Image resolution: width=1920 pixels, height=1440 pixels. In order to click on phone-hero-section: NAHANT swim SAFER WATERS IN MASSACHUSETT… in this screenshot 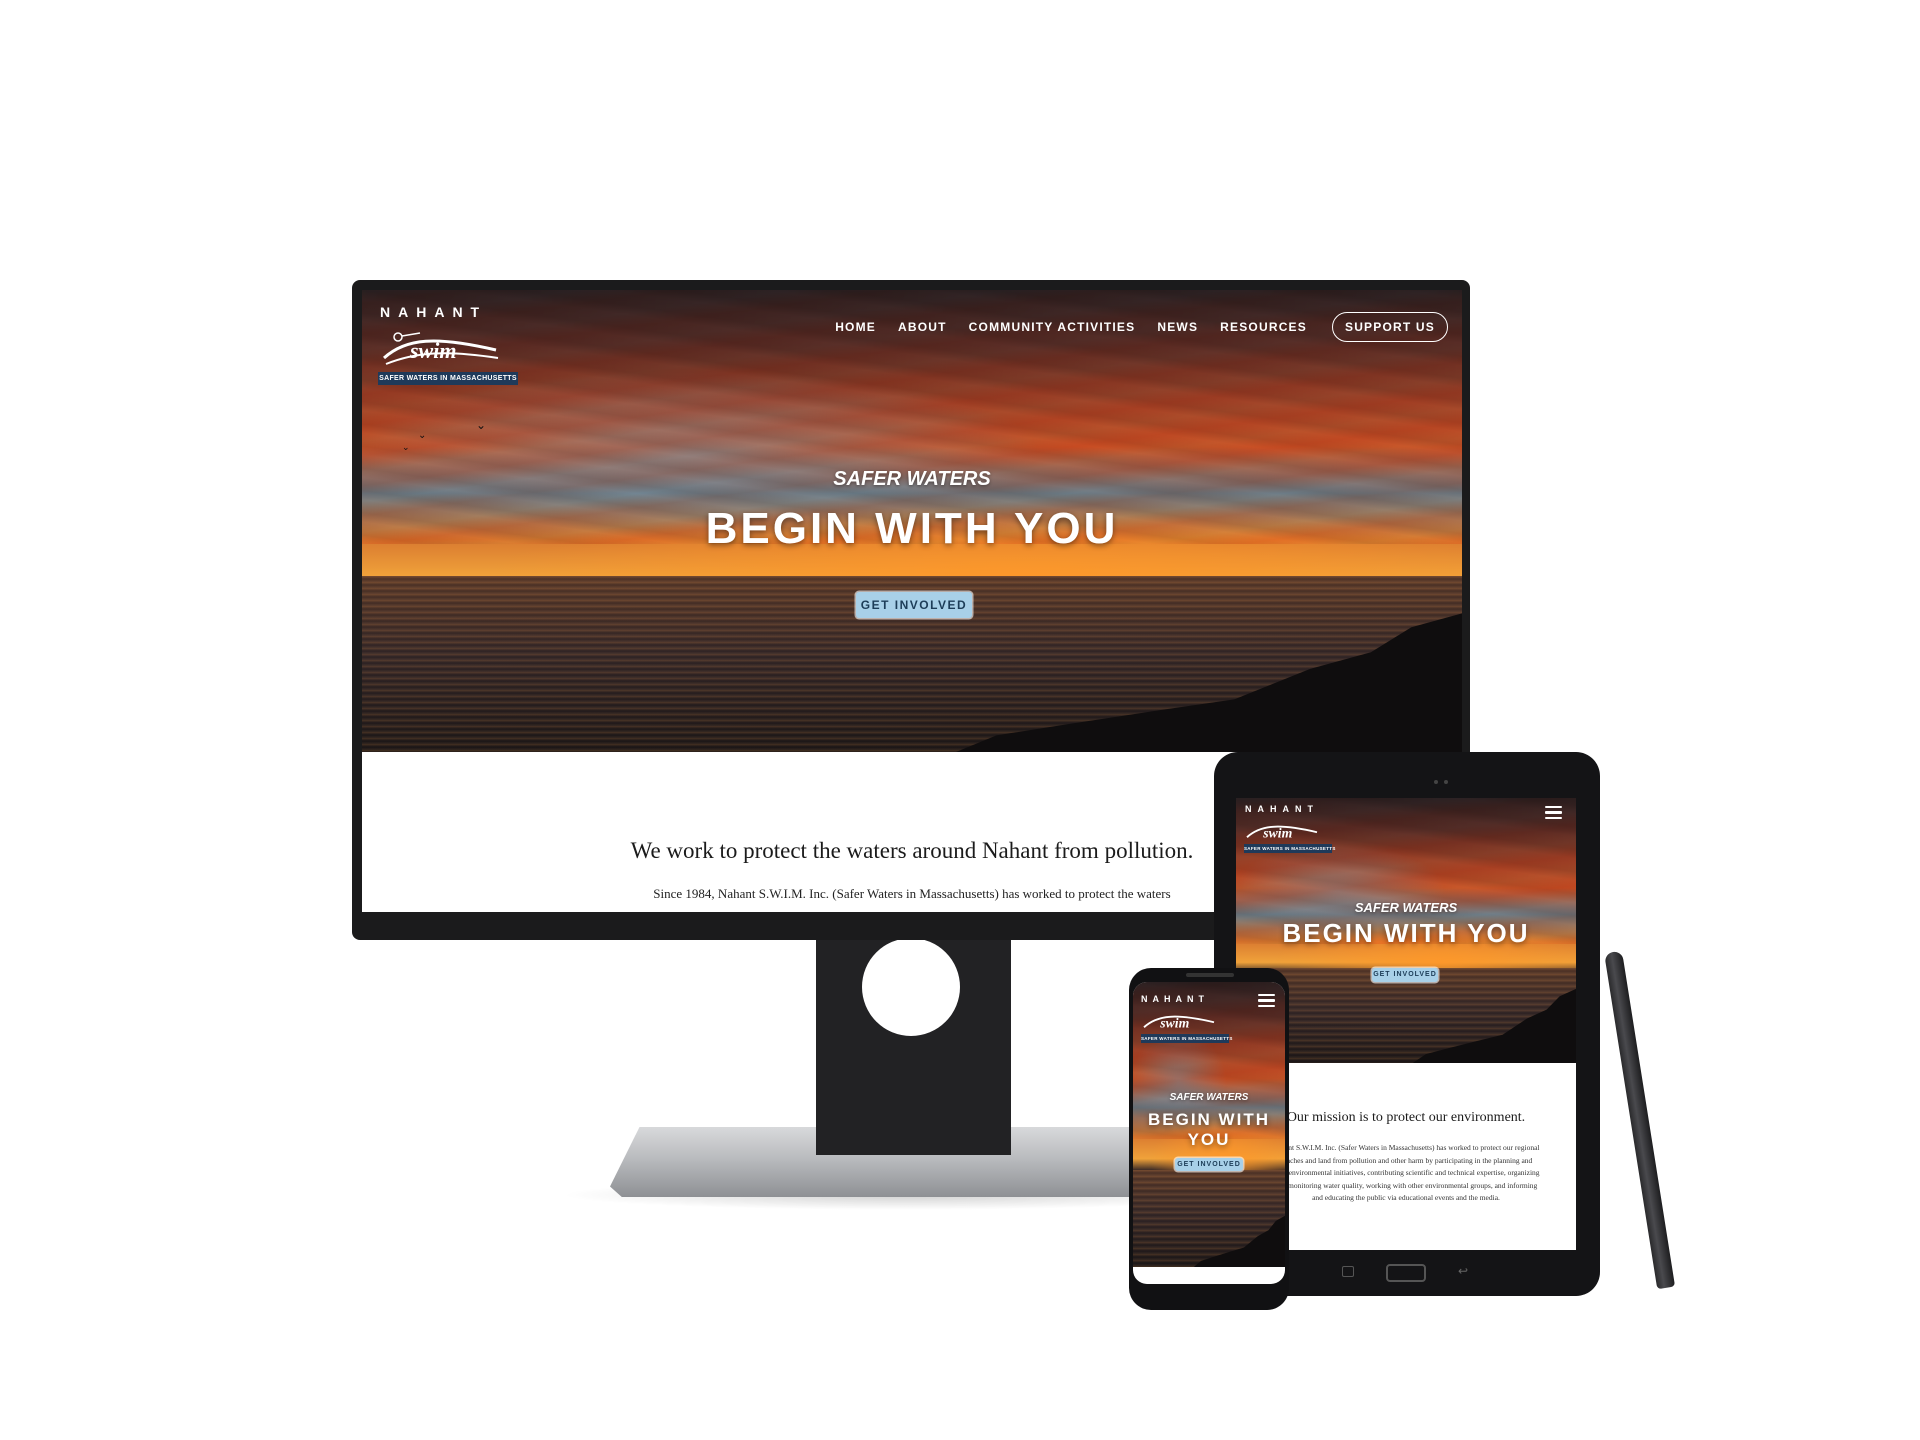, I will do `click(1209, 1124)`.